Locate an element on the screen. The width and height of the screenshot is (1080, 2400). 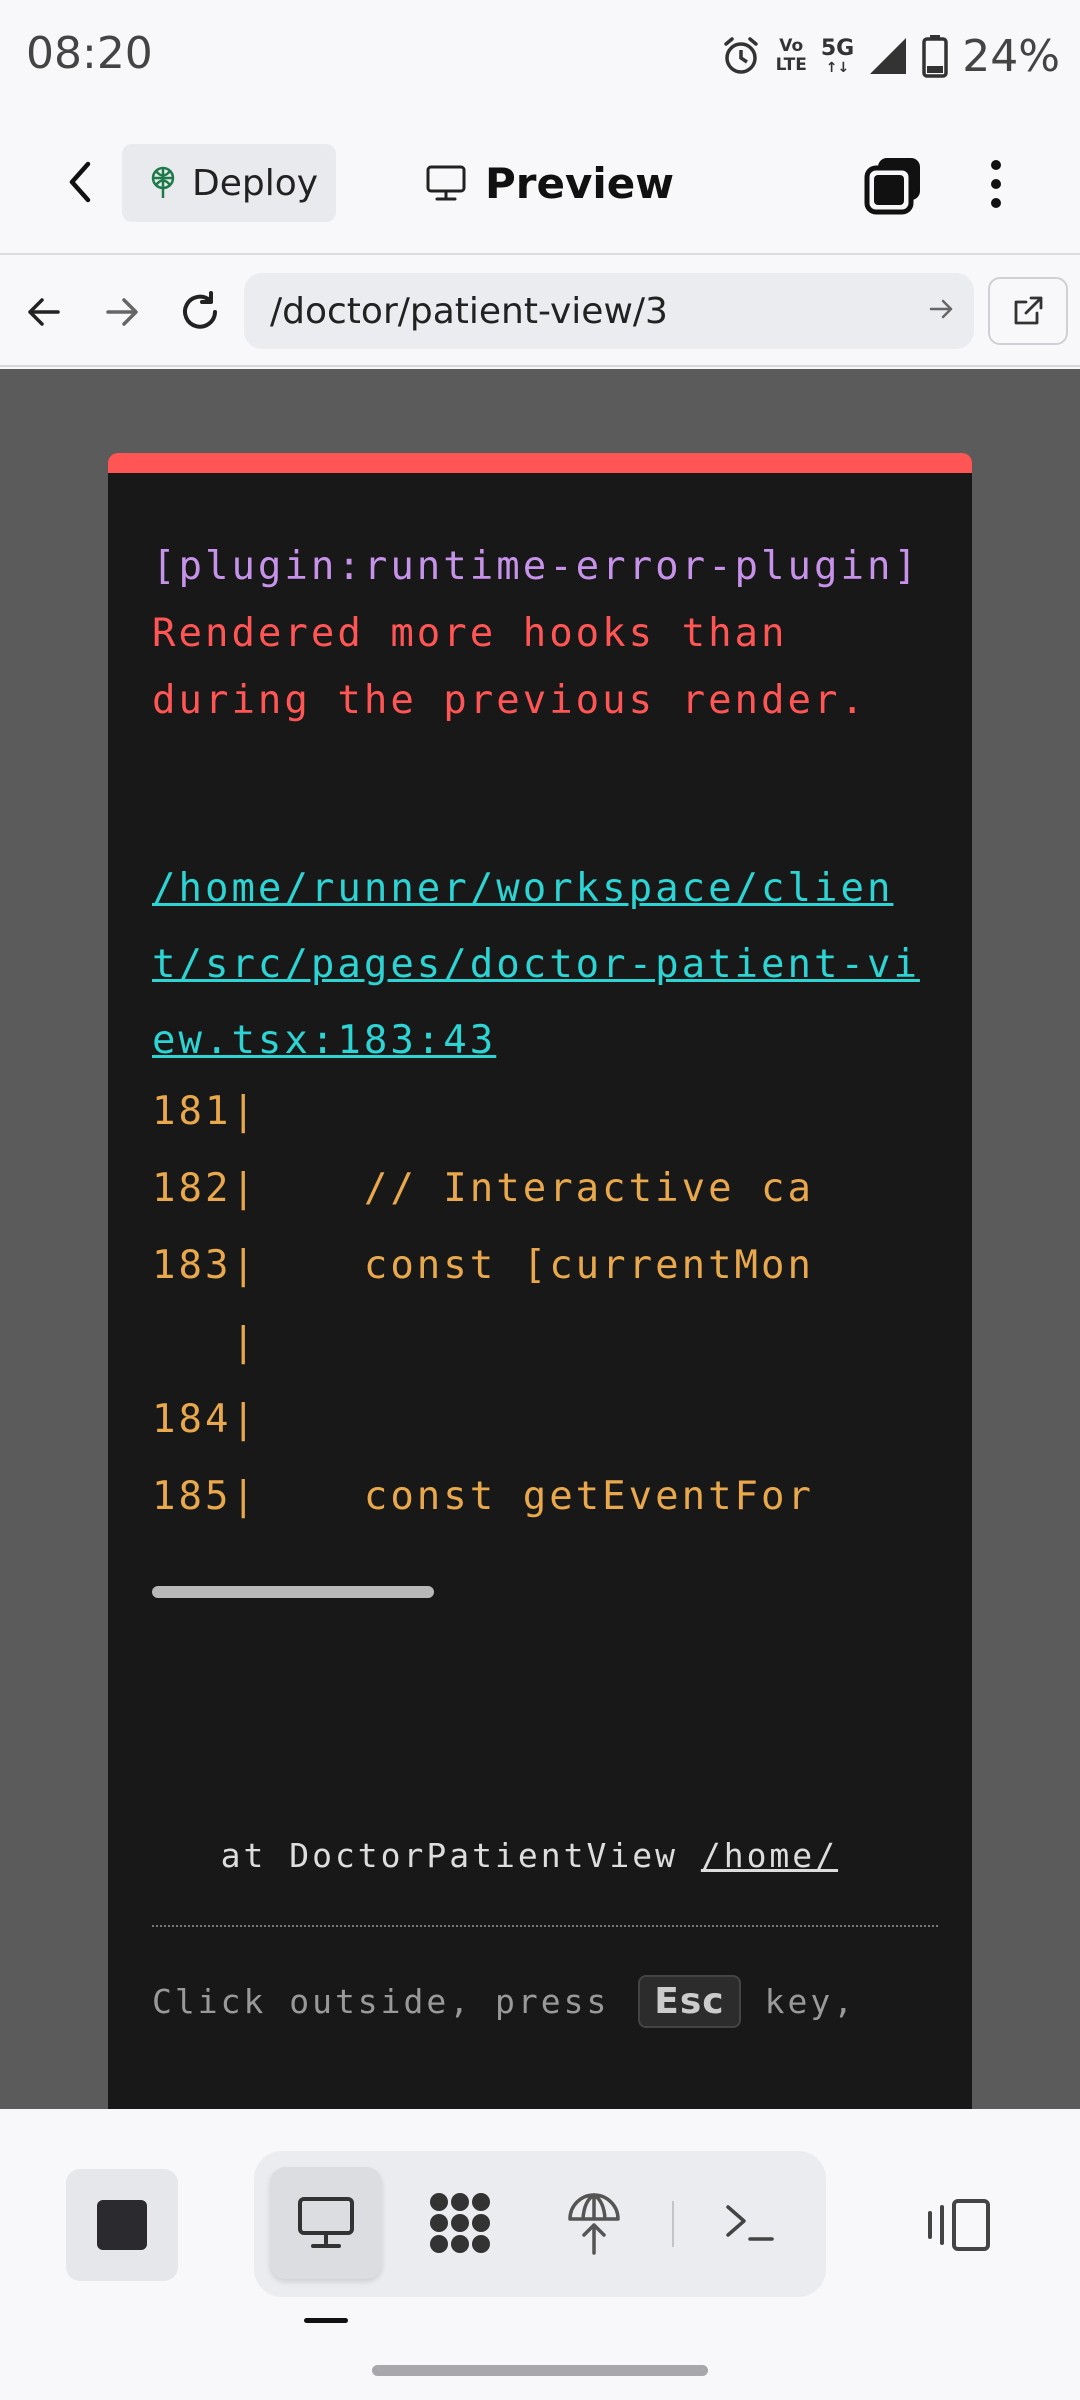
deploy-button: Deploy is located at coordinates (229, 183).